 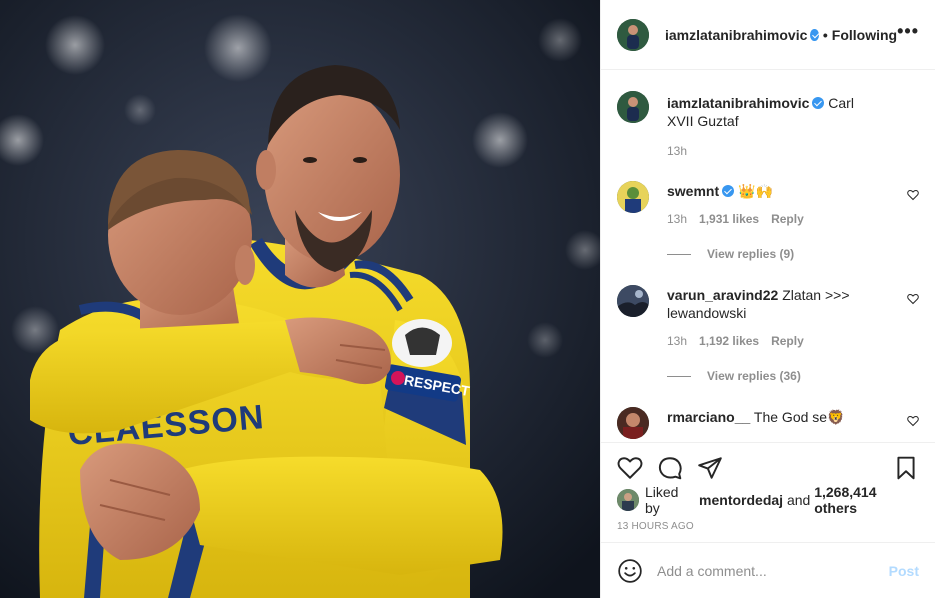 I want to click on heart-icon, so click(x=630, y=468).